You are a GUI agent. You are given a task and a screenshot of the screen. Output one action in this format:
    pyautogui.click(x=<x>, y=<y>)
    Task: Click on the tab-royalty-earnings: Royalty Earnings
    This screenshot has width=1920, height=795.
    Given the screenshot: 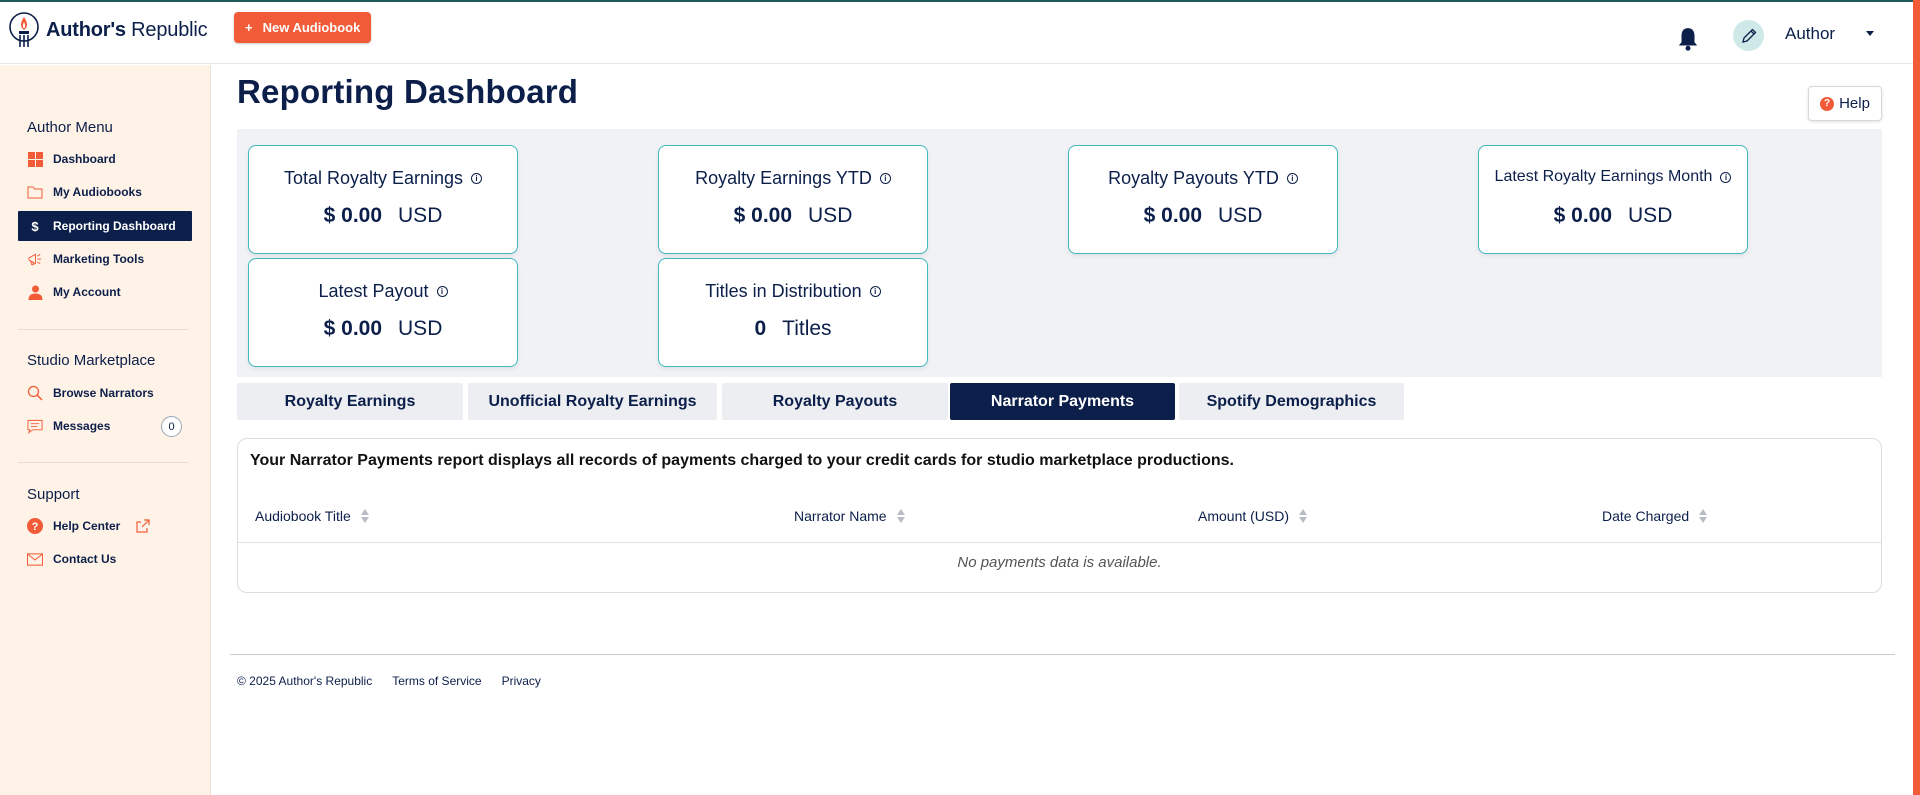 What is the action you would take?
    pyautogui.click(x=350, y=401)
    